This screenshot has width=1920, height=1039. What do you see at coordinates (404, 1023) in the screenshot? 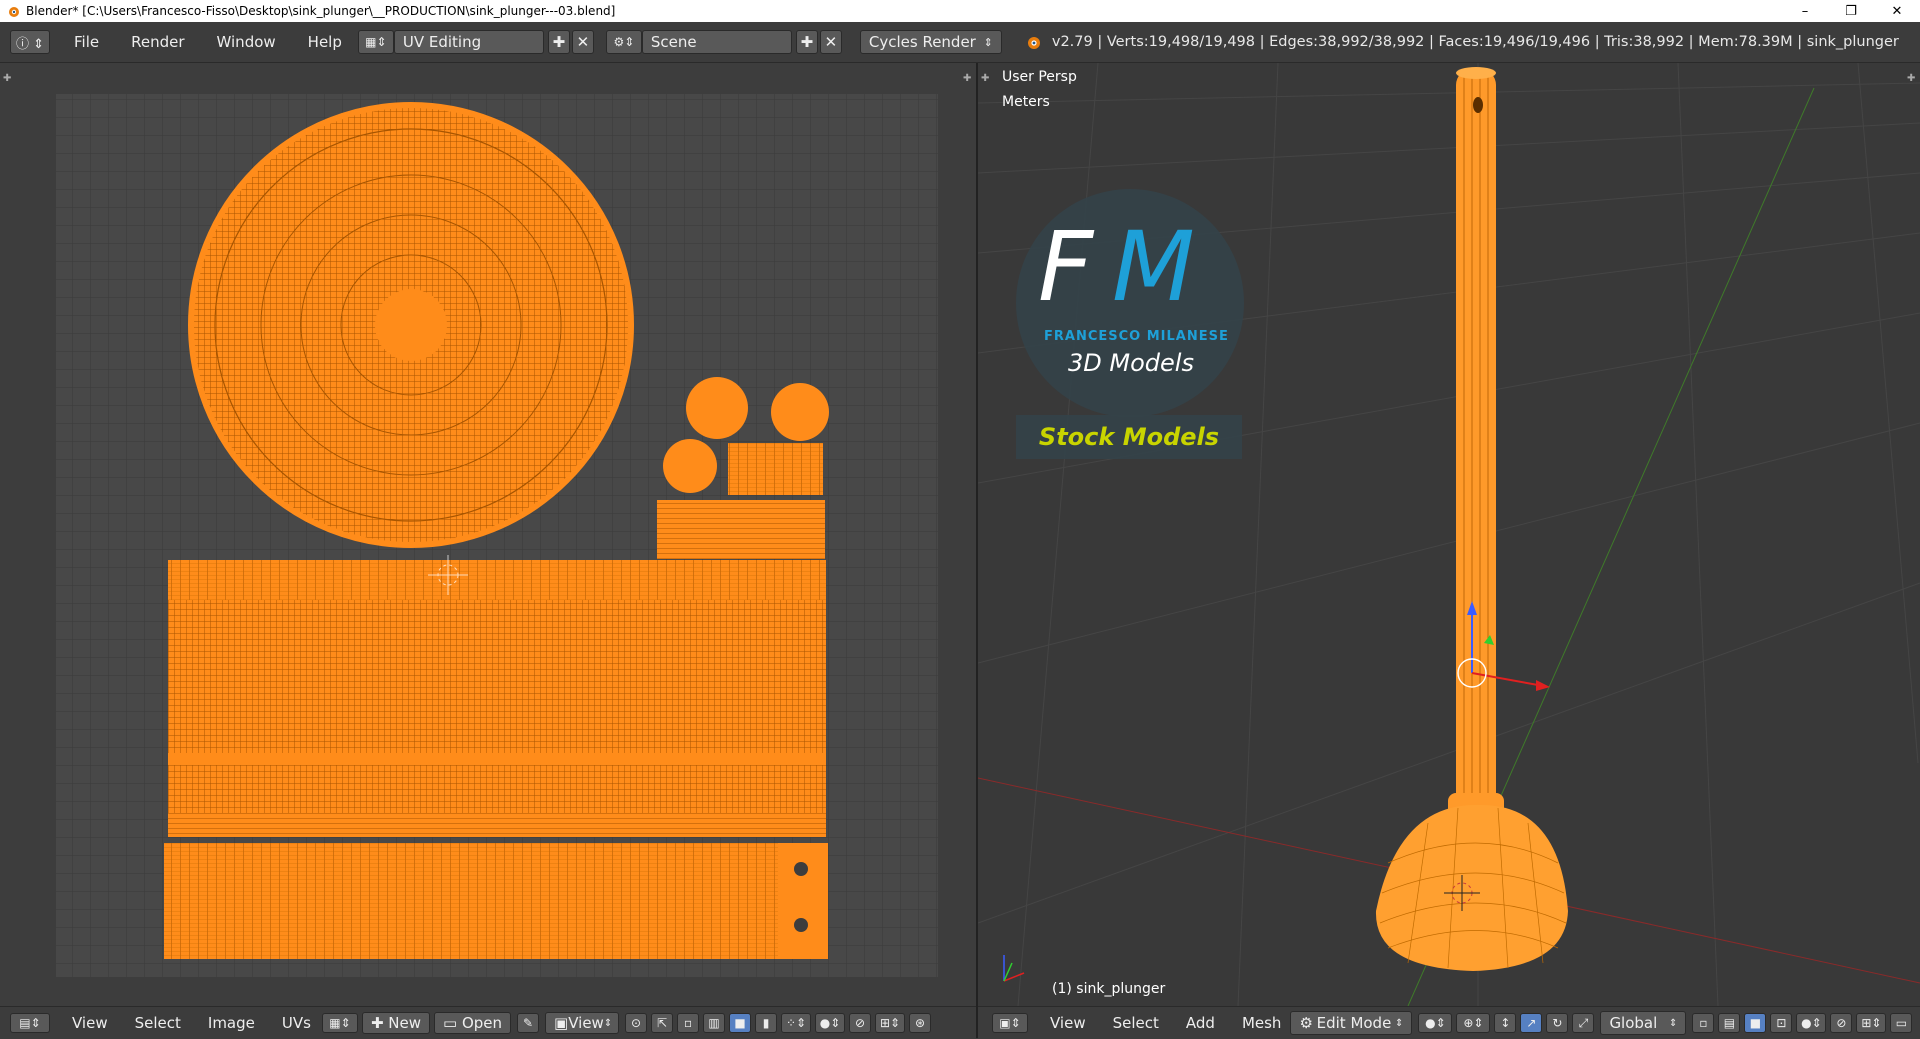
I see `new-image-label: New` at bounding box center [404, 1023].